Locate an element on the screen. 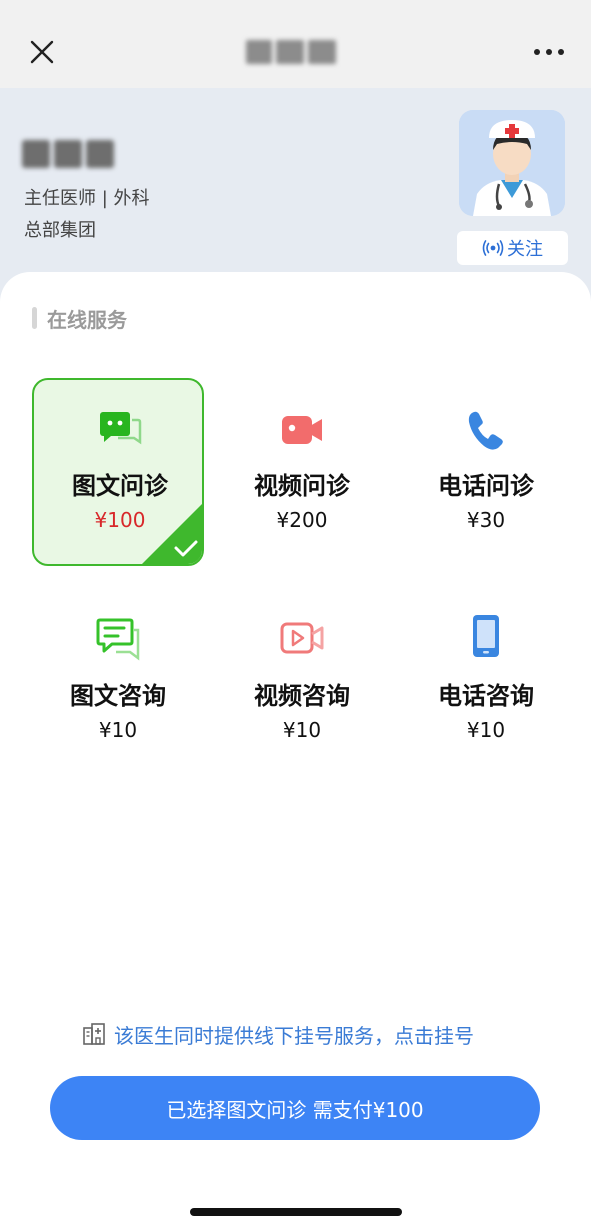 Image resolution: width=591 pixels, height=1228 pixels. doctor-title-dept: 主任医师 | 外科 is located at coordinates (87, 198).